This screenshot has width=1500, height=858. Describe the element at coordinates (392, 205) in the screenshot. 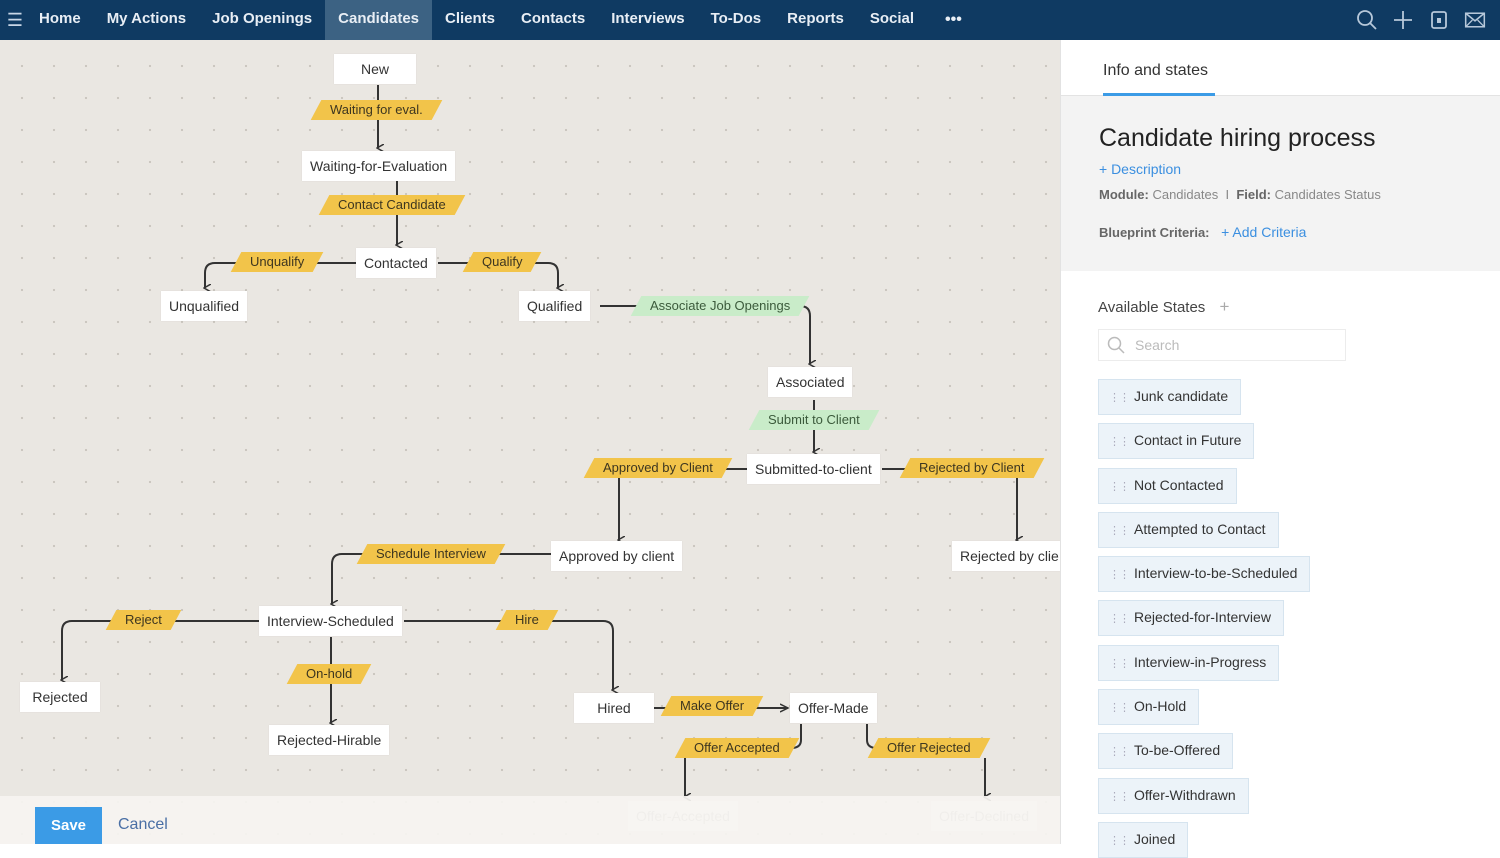

I see `transition-contact-candidate: Contact Candidate` at that location.